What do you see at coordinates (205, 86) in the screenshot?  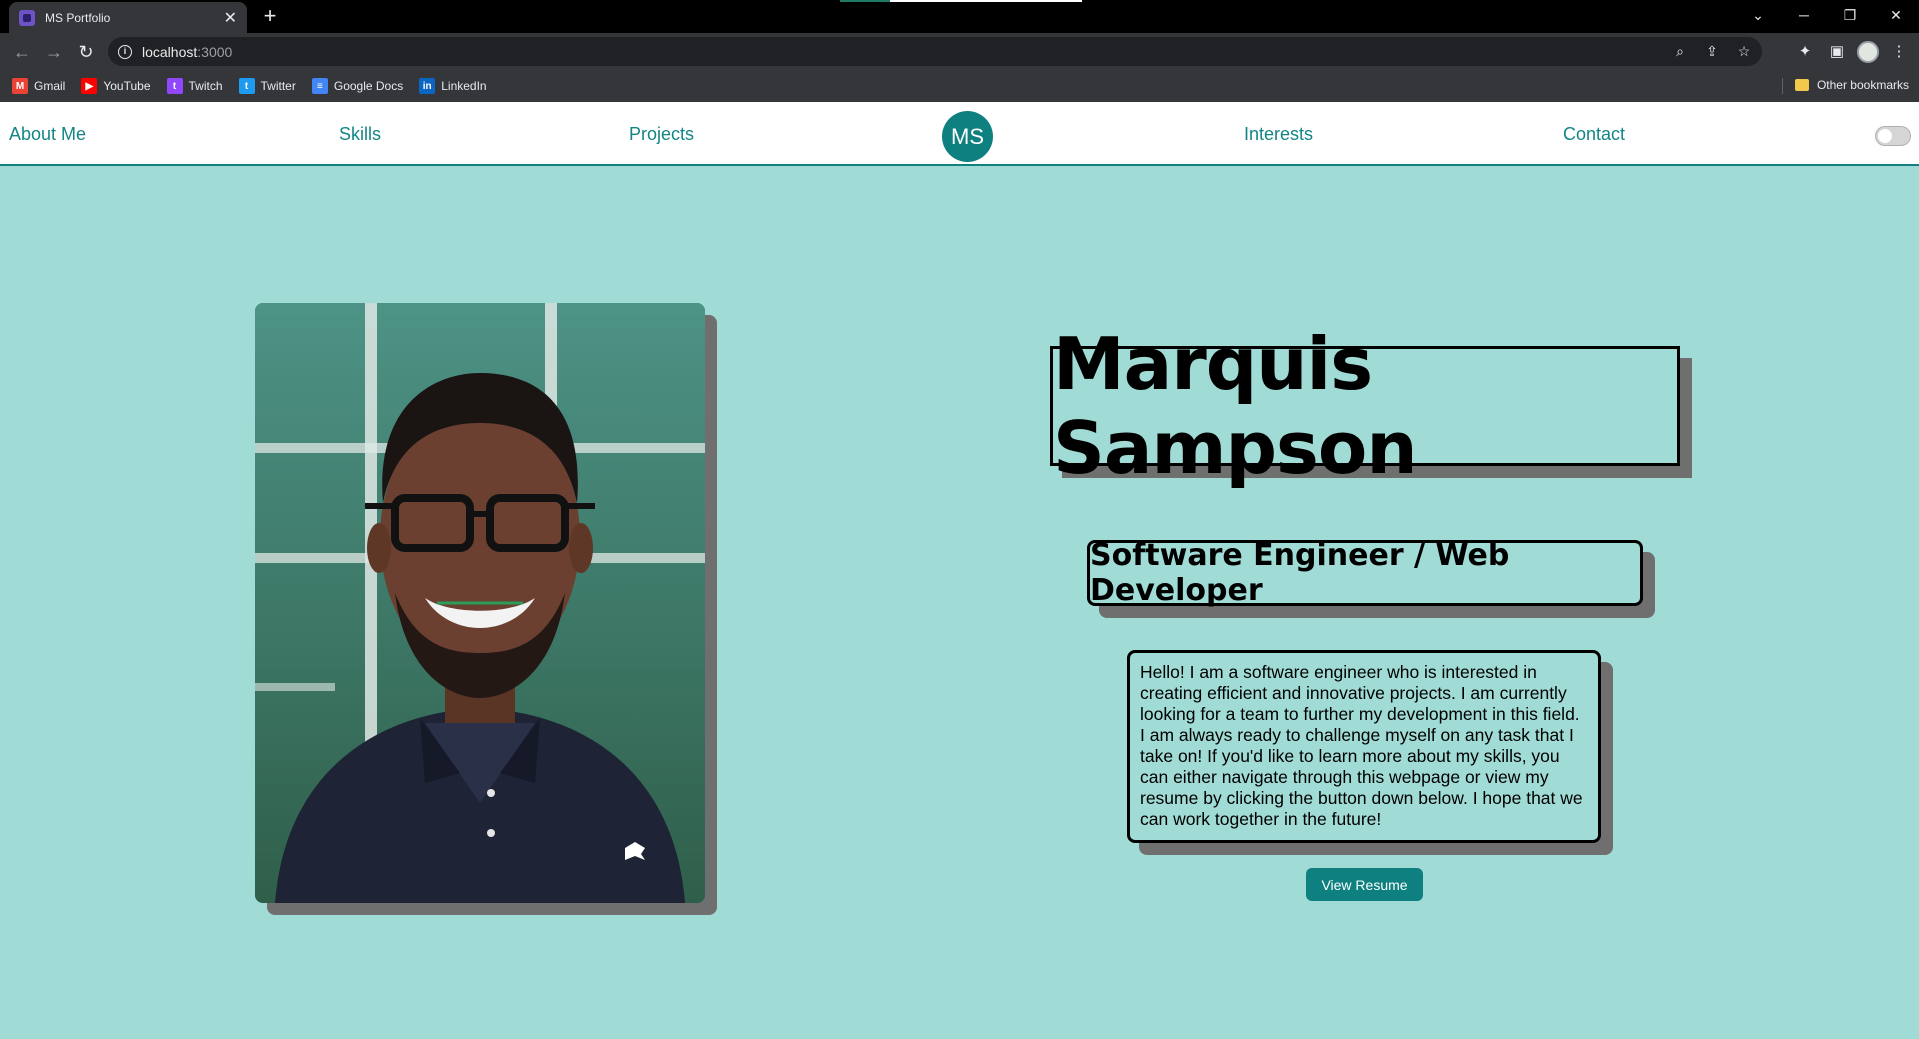 I see `bookmark-label: Twitch` at bounding box center [205, 86].